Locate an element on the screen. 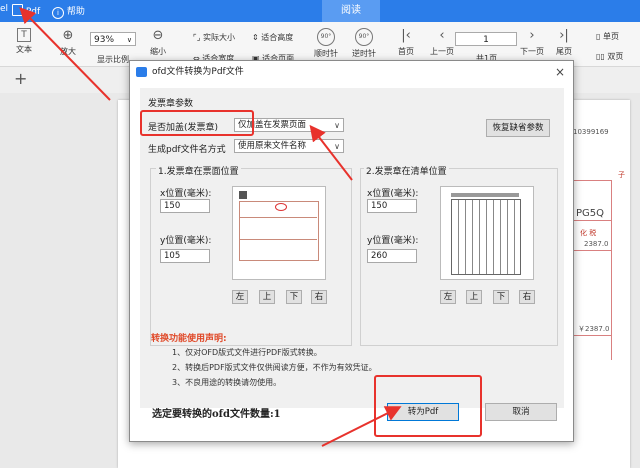 Image resolution: width=640 pixels, height=468 pixels. file-count-label: 选定要转换的ofd文件数量:1 is located at coordinates (216, 414).